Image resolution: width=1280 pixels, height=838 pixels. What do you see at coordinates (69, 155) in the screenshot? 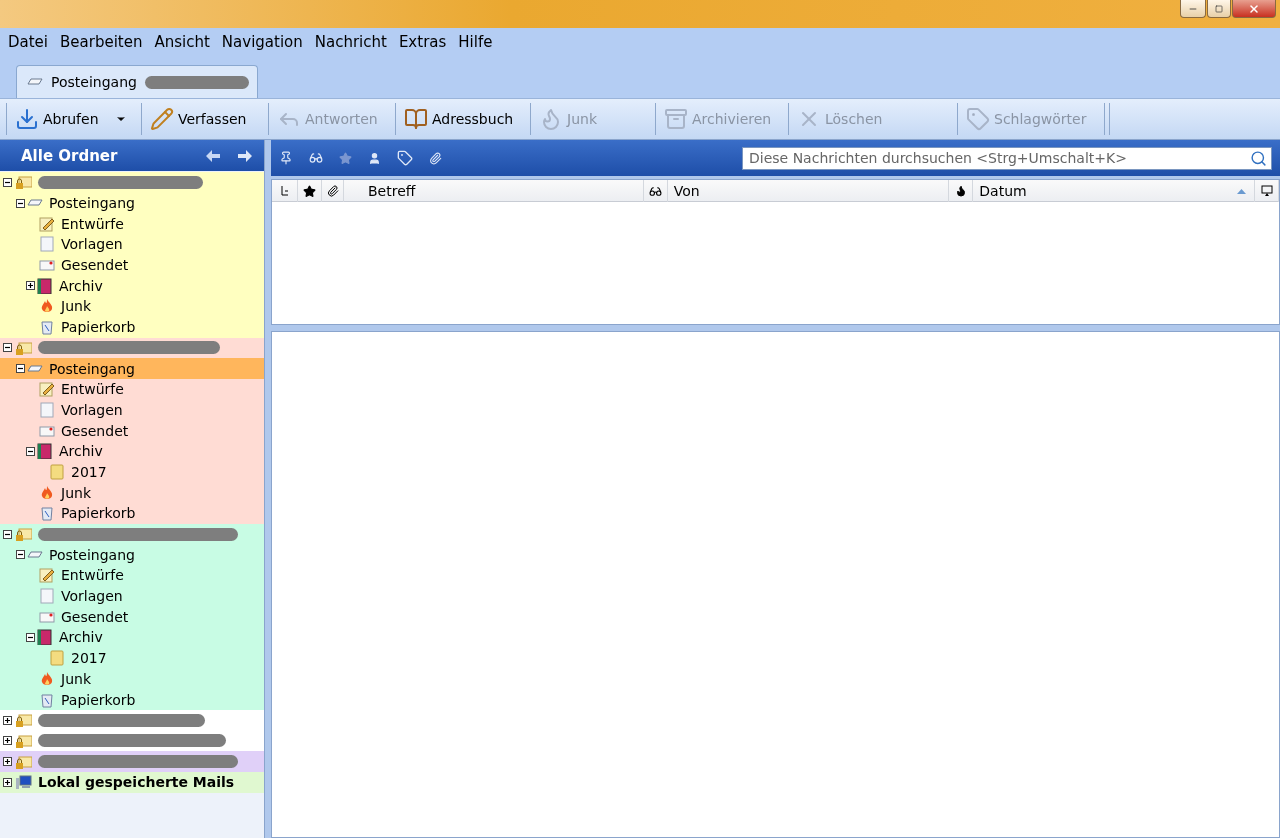
I see `pane-title: Alle Ordner` at bounding box center [69, 155].